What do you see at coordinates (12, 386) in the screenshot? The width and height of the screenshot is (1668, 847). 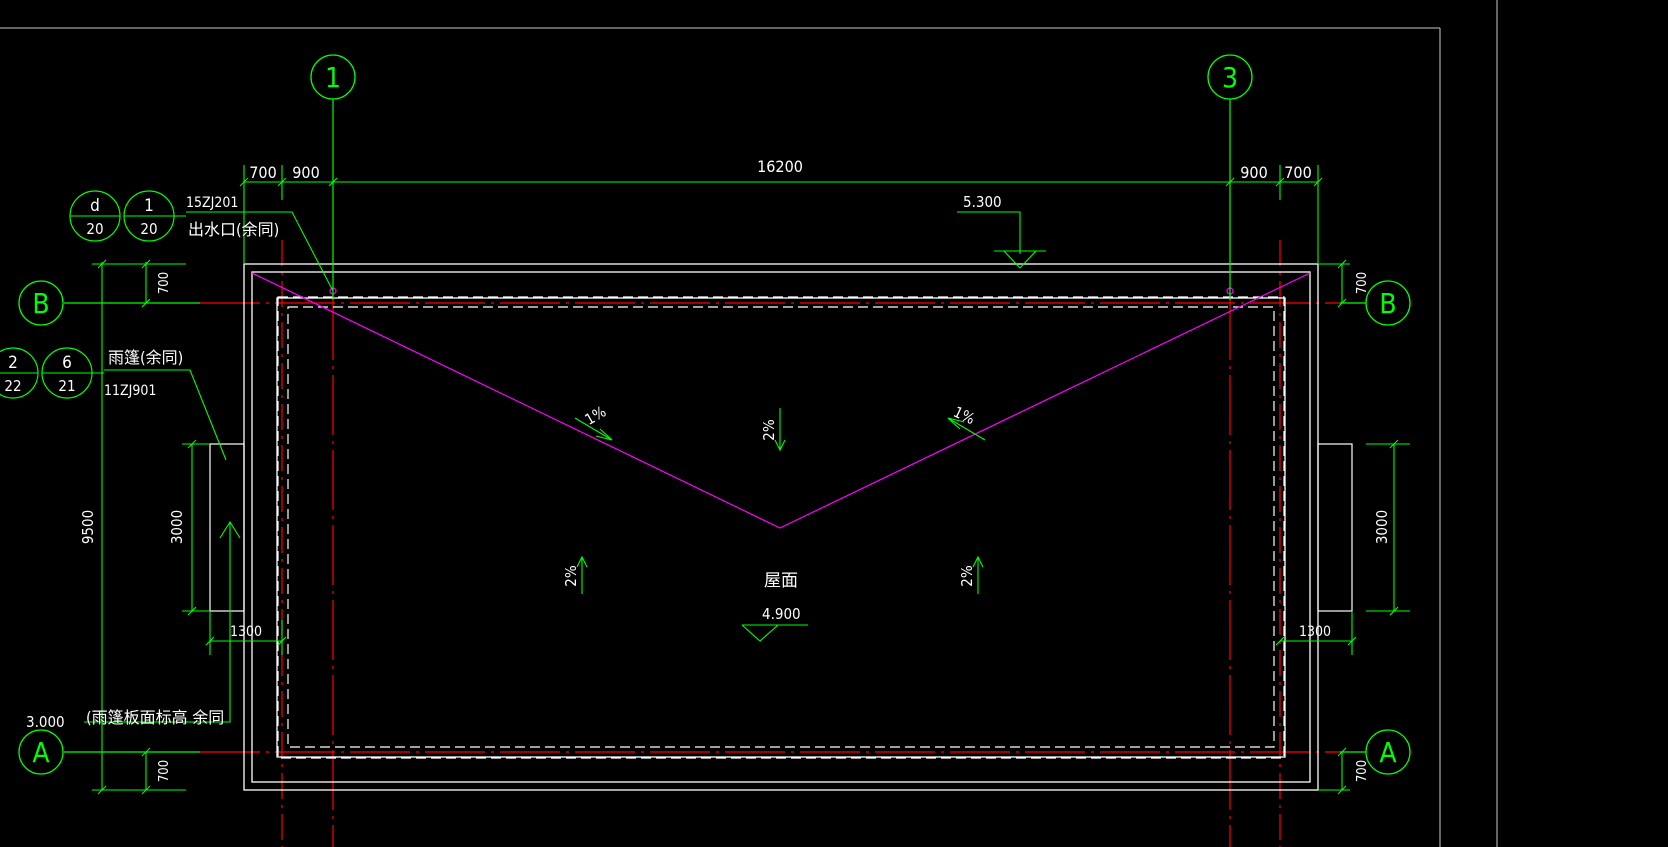 I see `detail-bottom: 22` at bounding box center [12, 386].